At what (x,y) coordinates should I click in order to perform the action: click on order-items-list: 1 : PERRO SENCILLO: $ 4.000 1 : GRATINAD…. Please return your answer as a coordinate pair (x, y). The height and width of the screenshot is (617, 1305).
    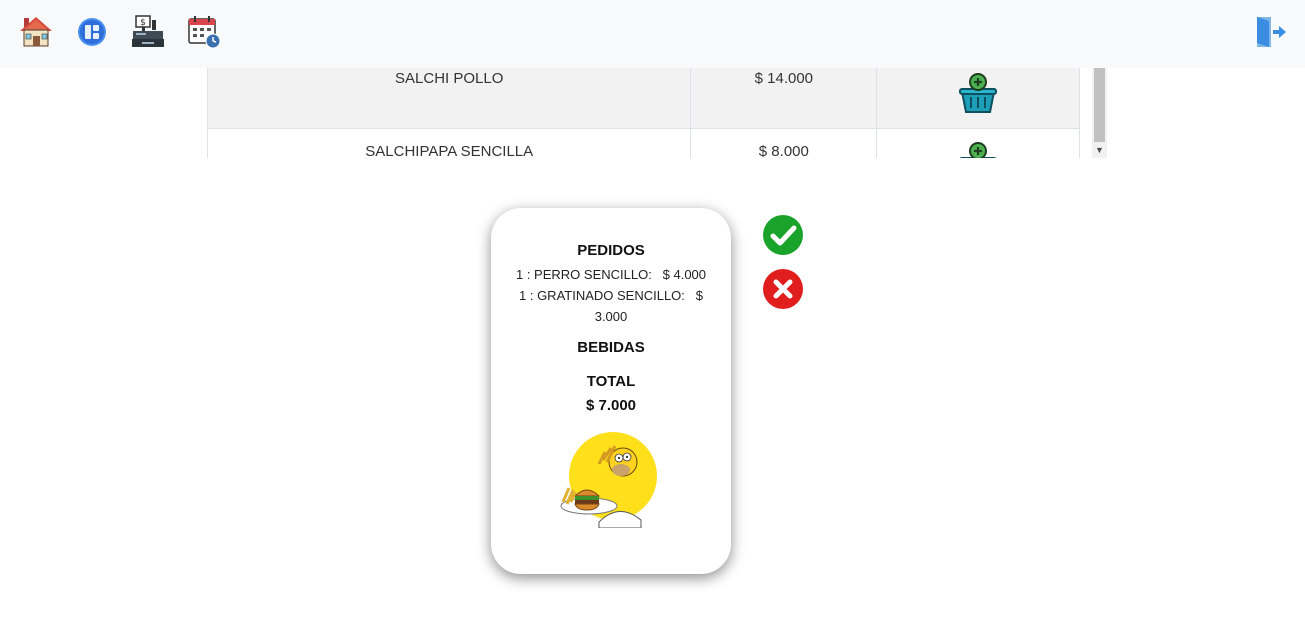
    Looking at the image, I should click on (611, 295).